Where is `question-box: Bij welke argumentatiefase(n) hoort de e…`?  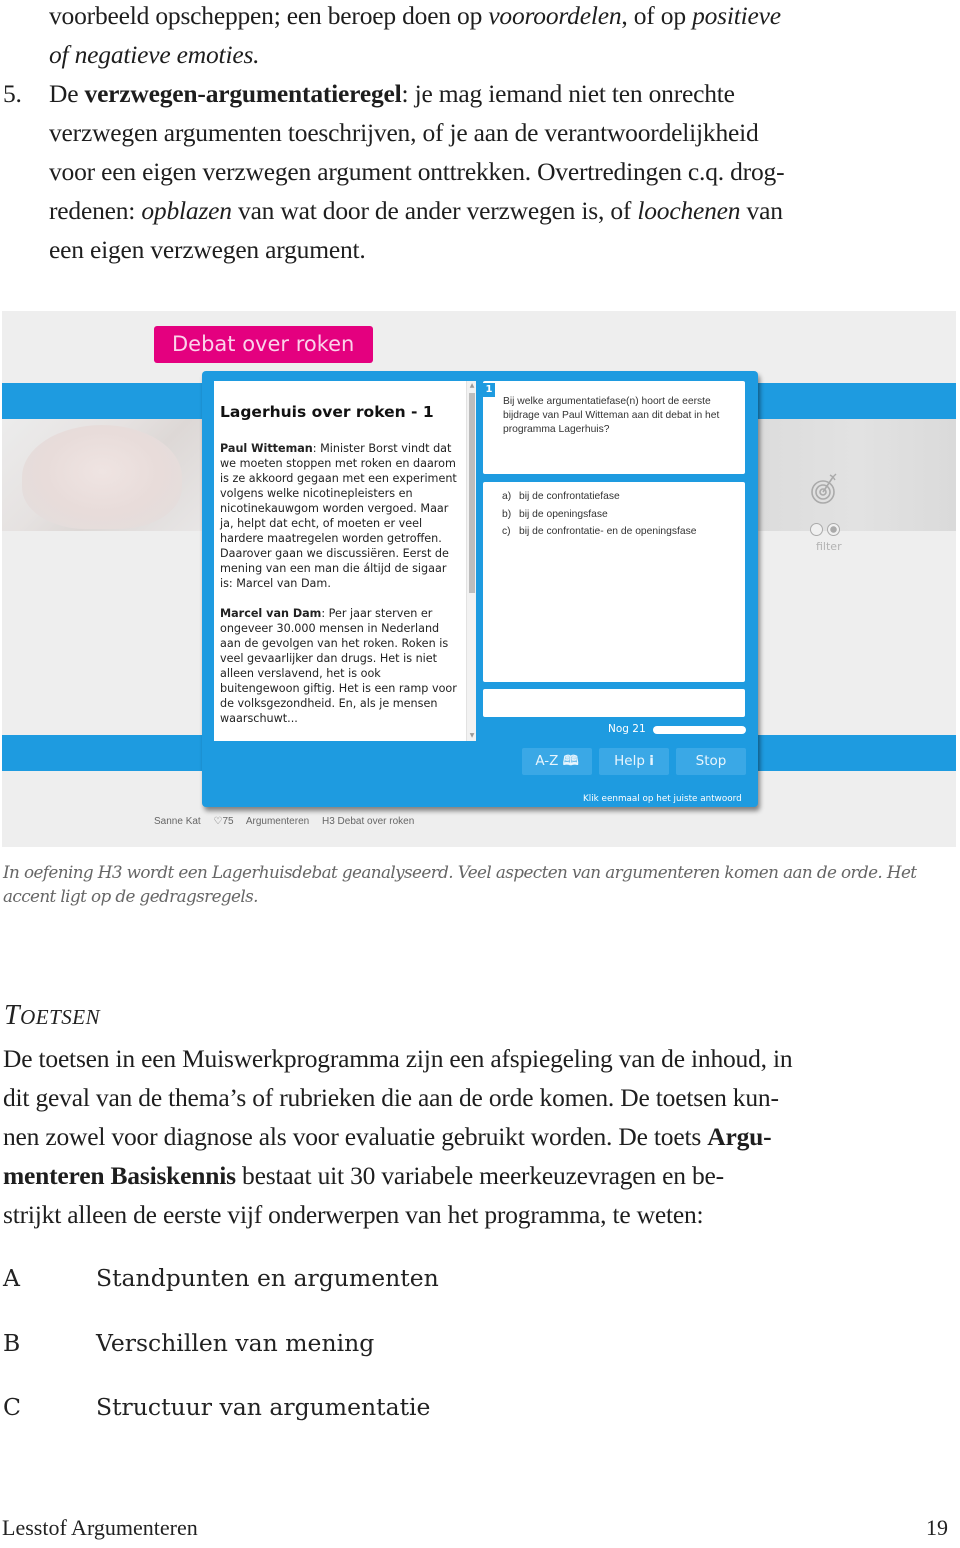
question-box: Bij welke argumentatiefase(n) hoort de e… is located at coordinates (614, 427).